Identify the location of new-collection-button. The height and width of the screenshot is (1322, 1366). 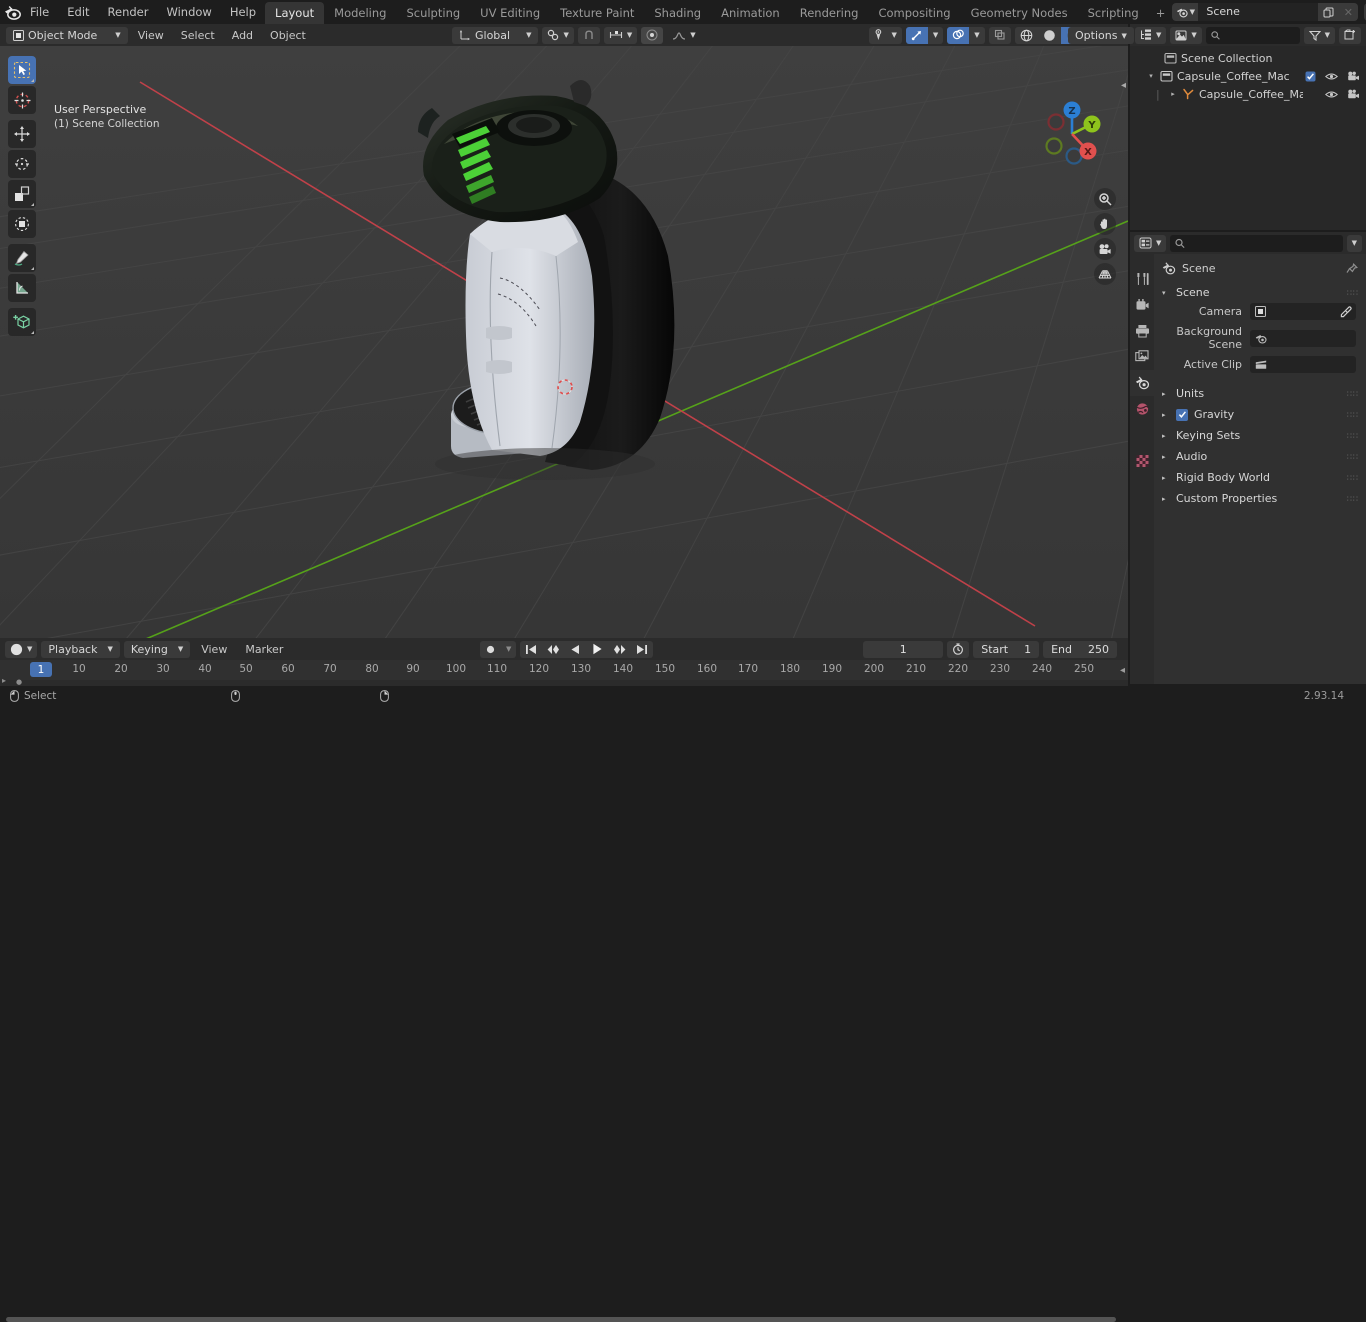
(1350, 35).